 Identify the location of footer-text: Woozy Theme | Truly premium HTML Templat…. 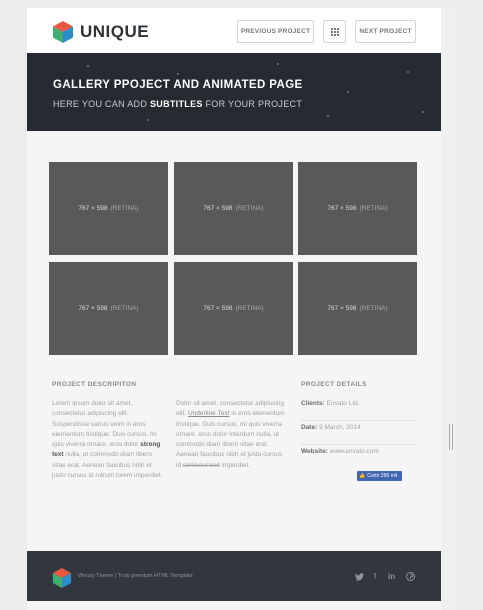
(135, 576).